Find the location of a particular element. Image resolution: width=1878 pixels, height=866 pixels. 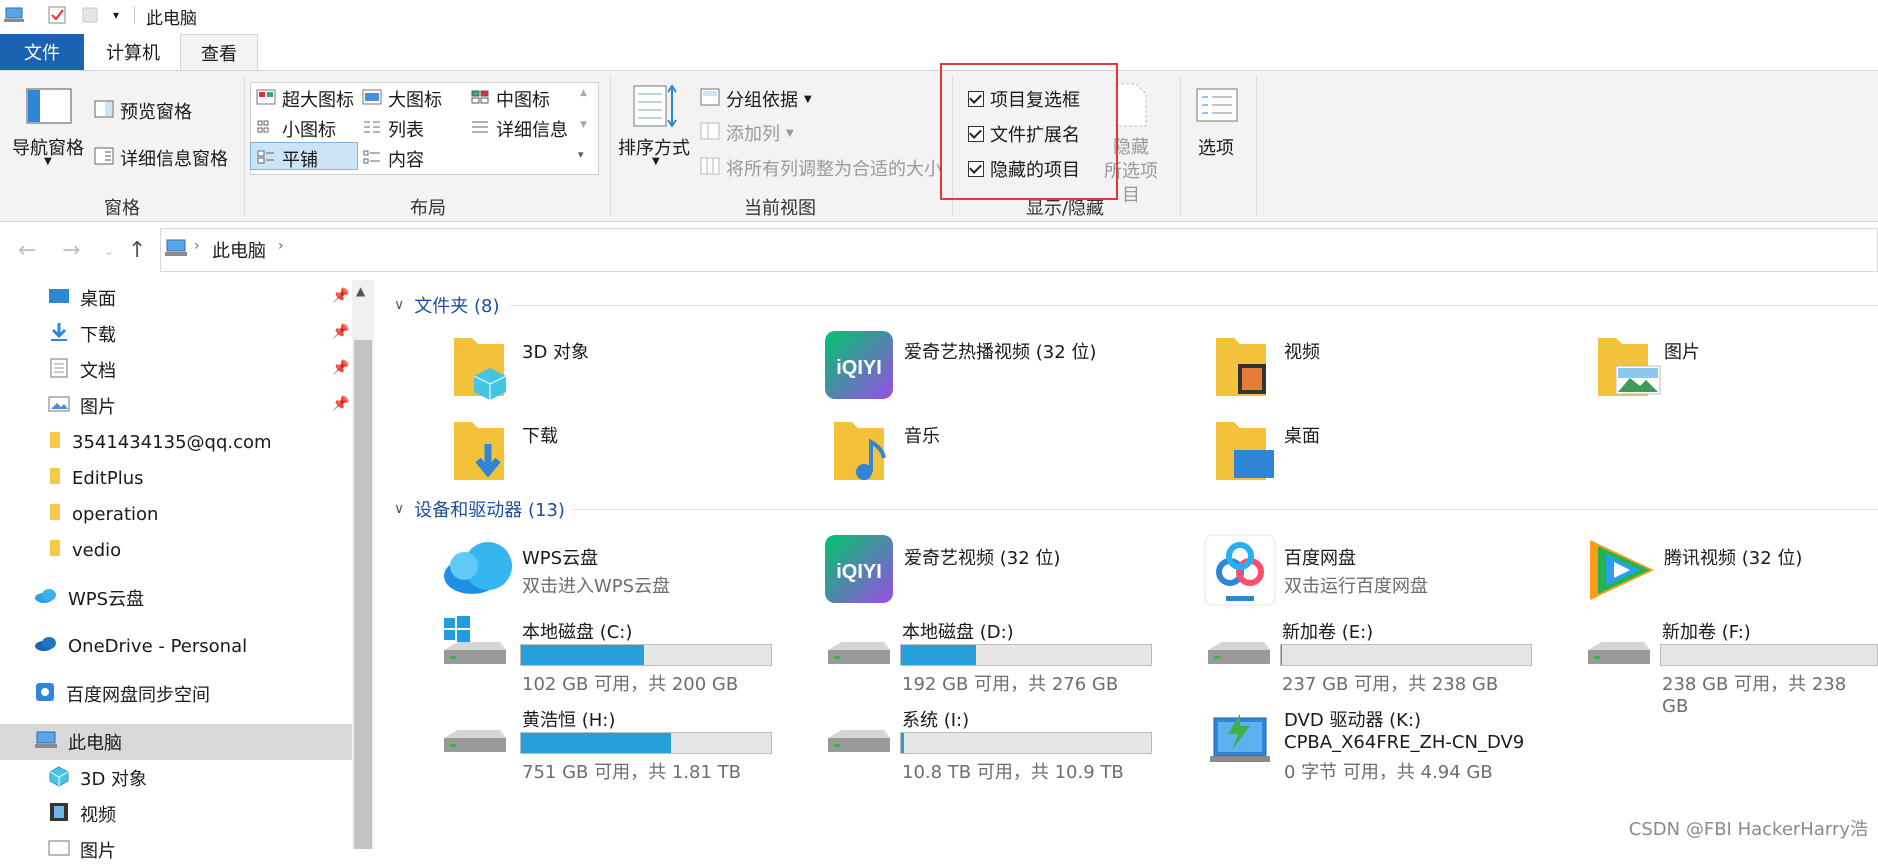

customize-toolbar-chevron-down-icon: ▾ is located at coordinates (116, 15).